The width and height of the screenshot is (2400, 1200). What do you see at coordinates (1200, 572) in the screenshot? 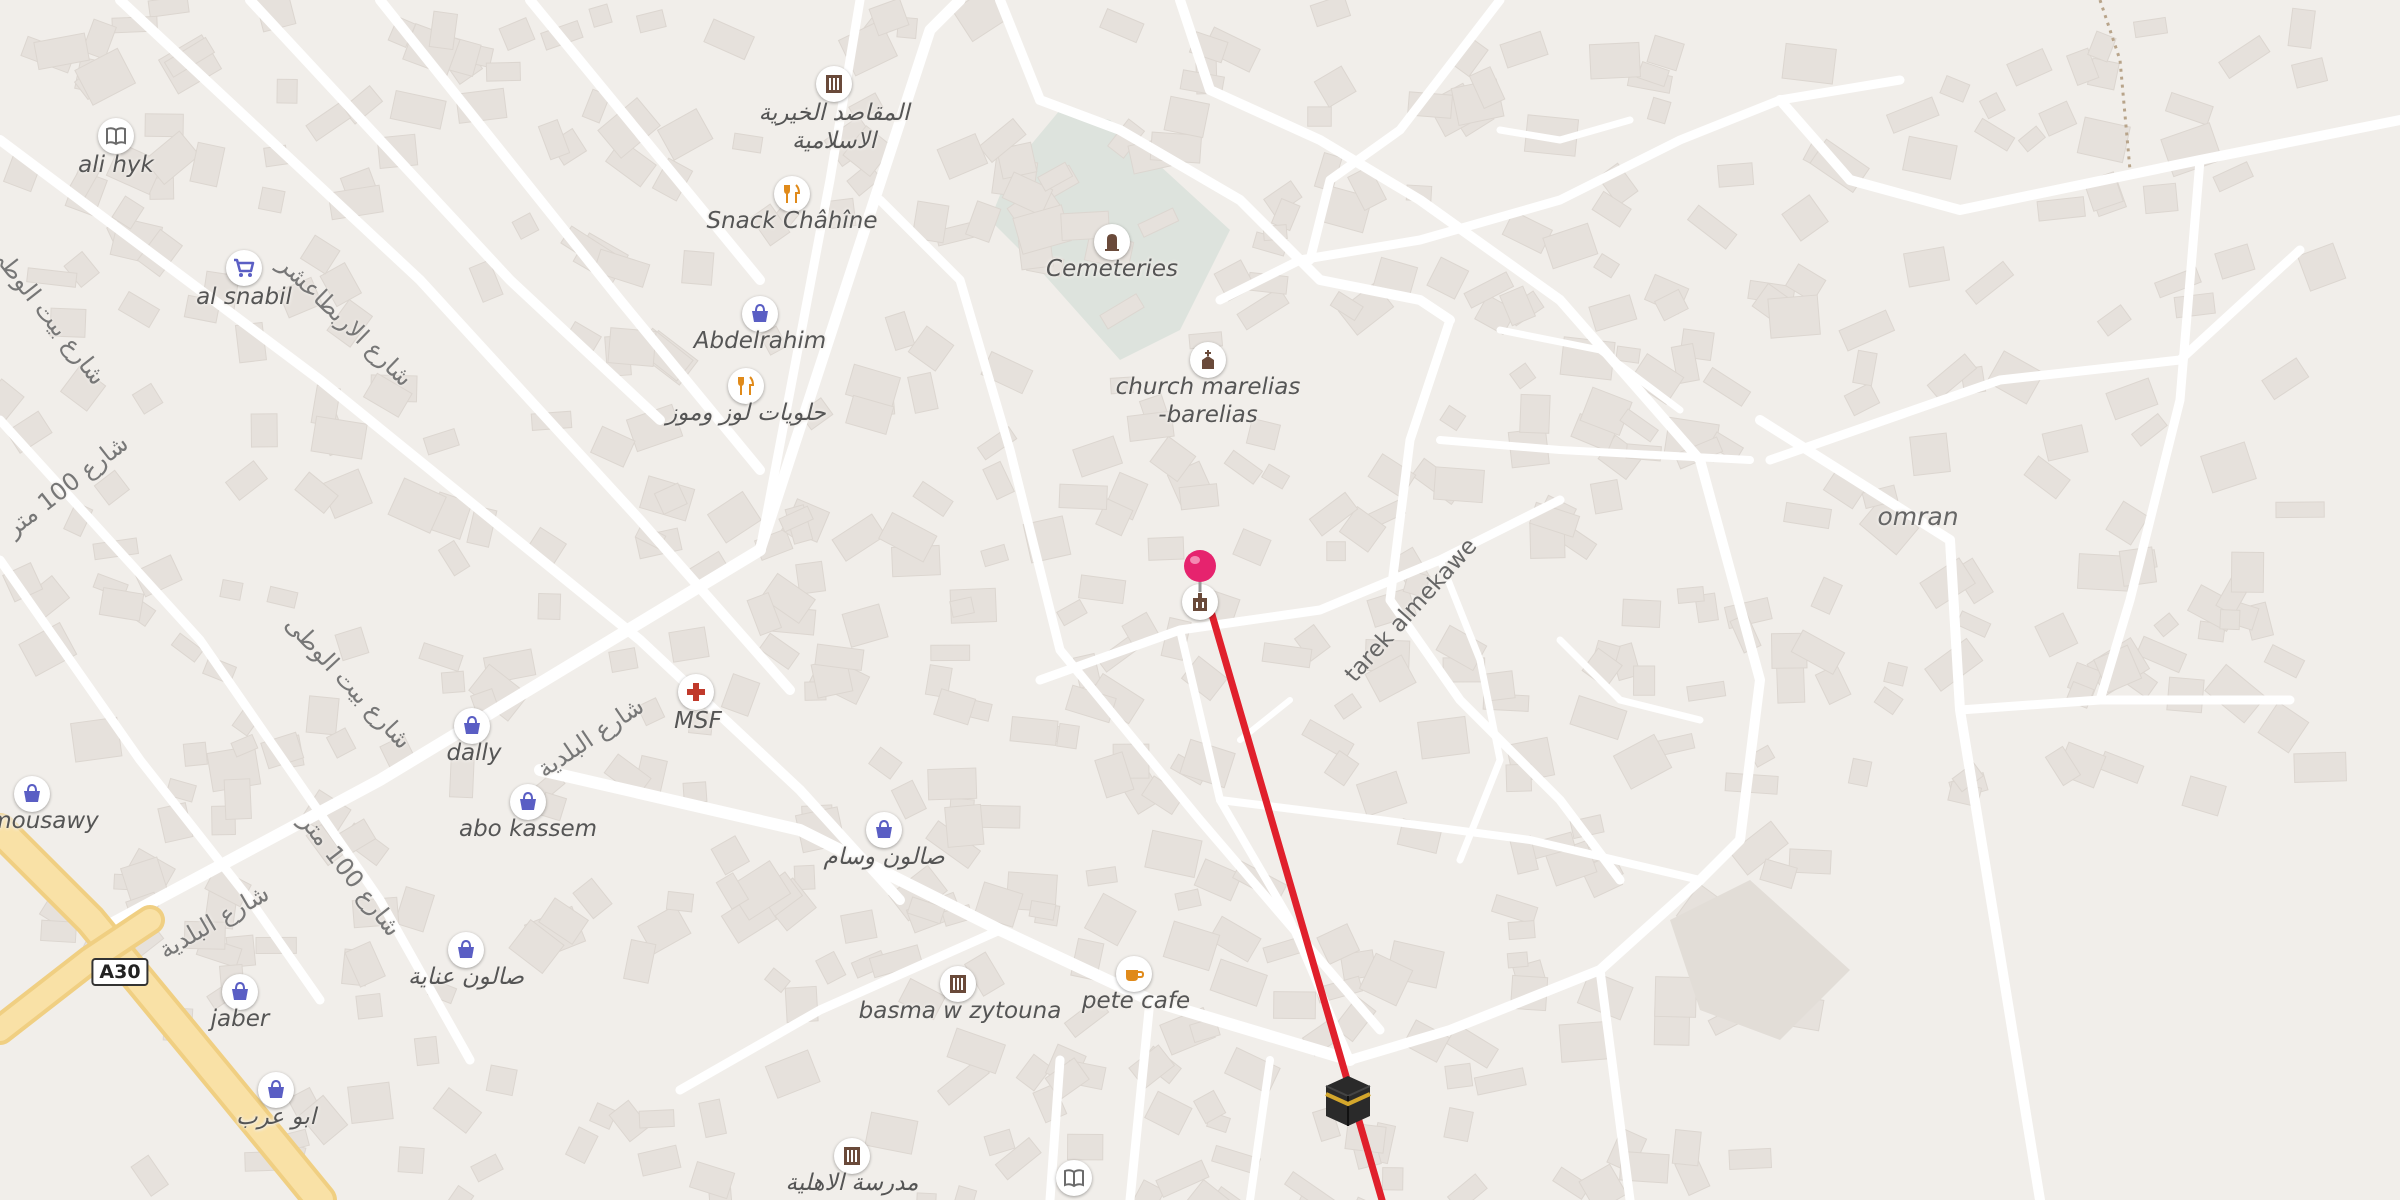
I see `location-pin-icon` at bounding box center [1200, 572].